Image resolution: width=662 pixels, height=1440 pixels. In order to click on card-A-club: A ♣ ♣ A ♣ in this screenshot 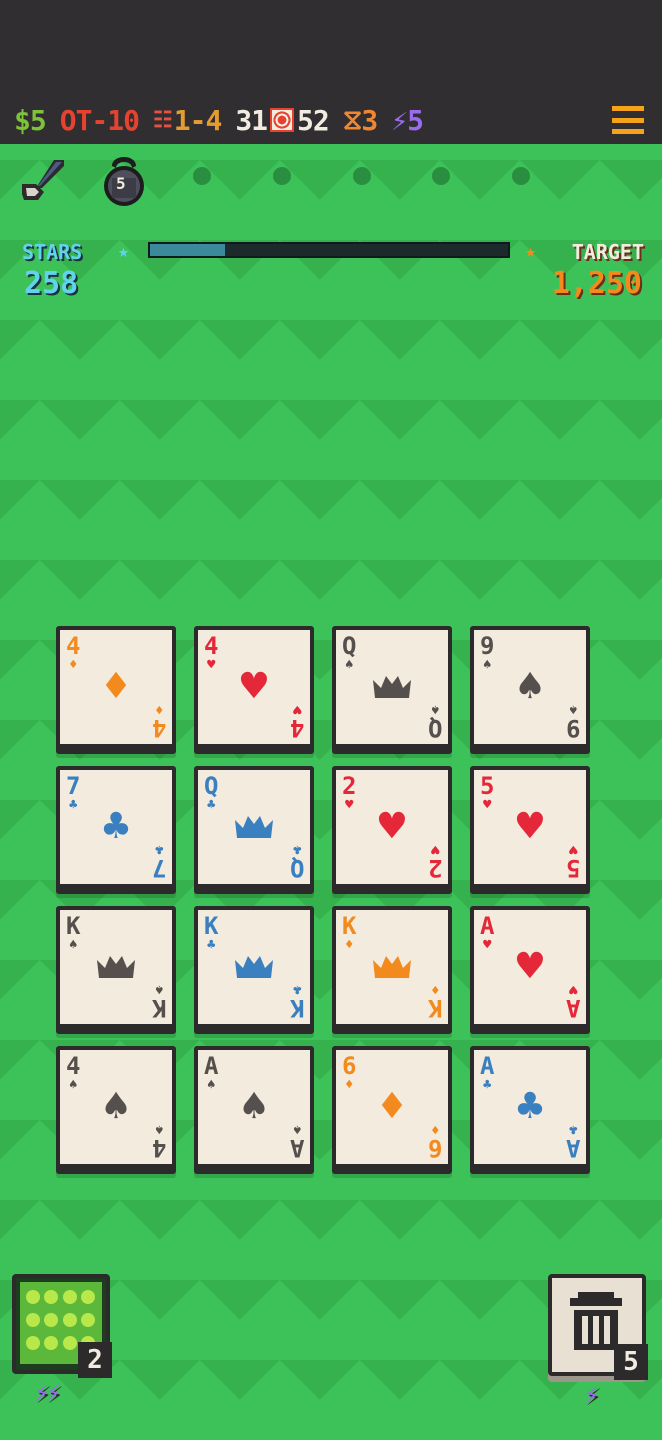, I will do `click(530, 1107)`.